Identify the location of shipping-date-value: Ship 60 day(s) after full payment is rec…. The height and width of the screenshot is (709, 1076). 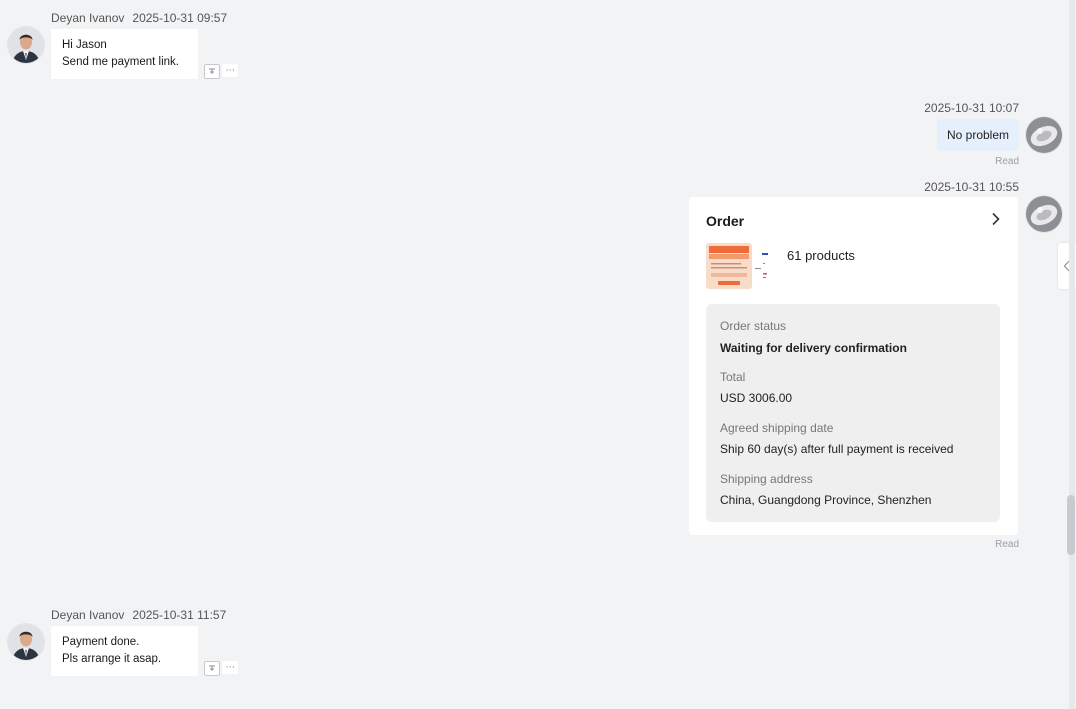
(837, 449).